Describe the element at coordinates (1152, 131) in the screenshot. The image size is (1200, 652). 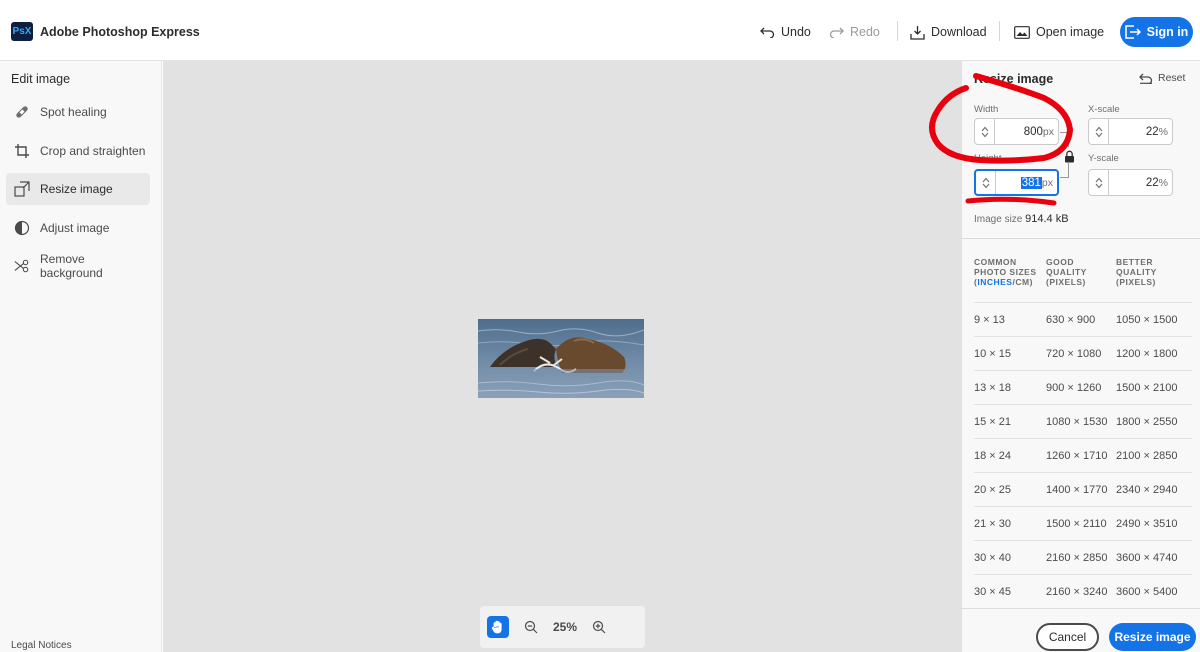
I see `xscale-value: 22` at that location.